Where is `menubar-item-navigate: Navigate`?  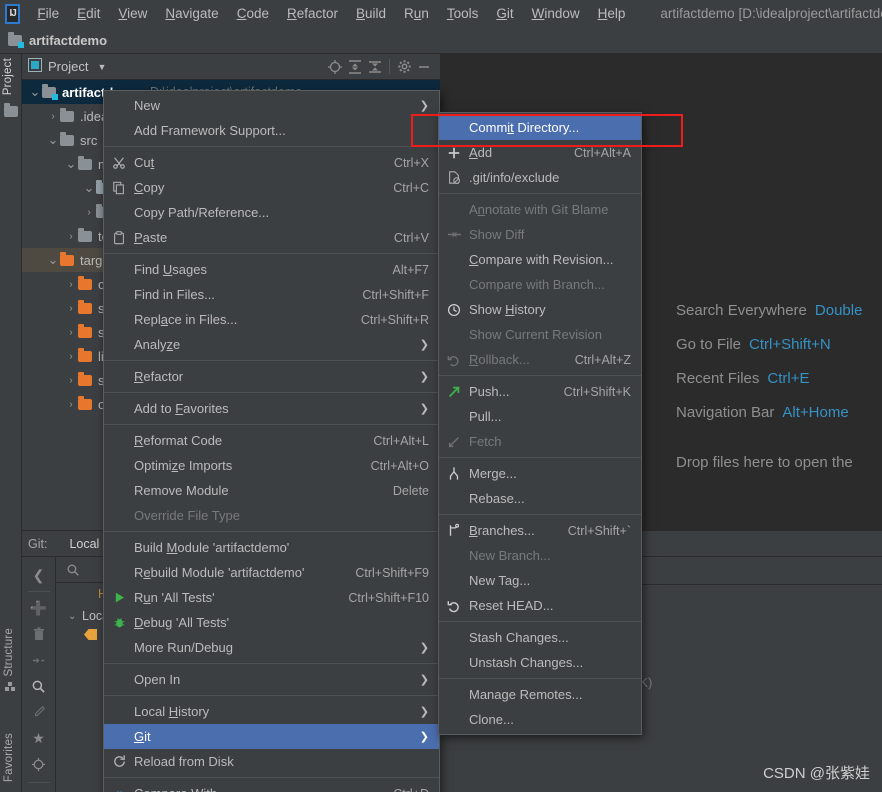 menubar-item-navigate: Navigate is located at coordinates (191, 13).